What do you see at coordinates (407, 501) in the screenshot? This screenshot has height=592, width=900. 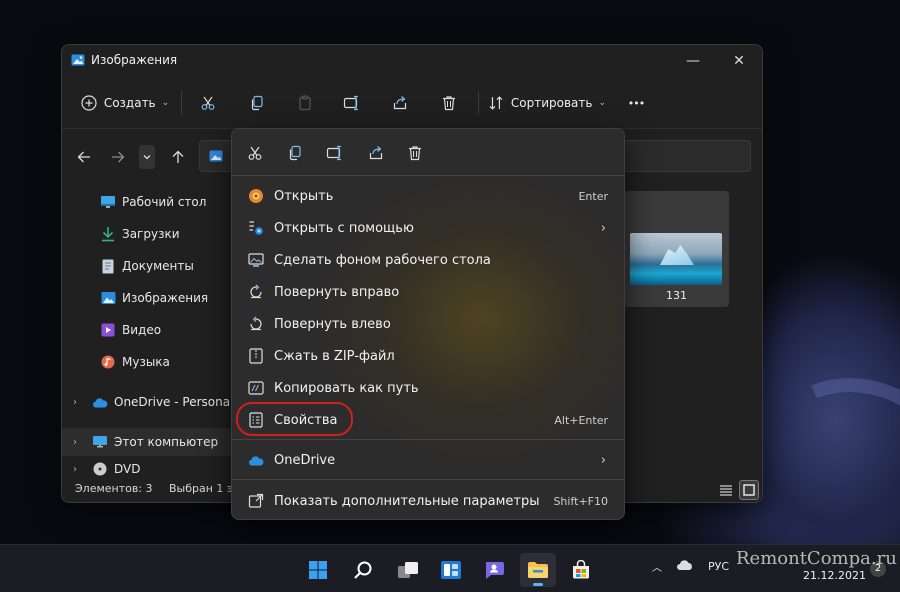 I see `menu-item-label: Показать дополнительные параметры` at bounding box center [407, 501].